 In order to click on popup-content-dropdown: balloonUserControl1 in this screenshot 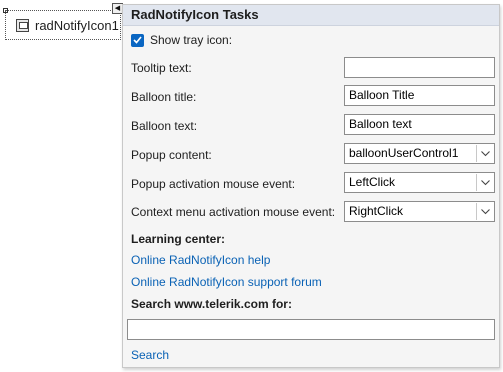, I will do `click(419, 153)`.